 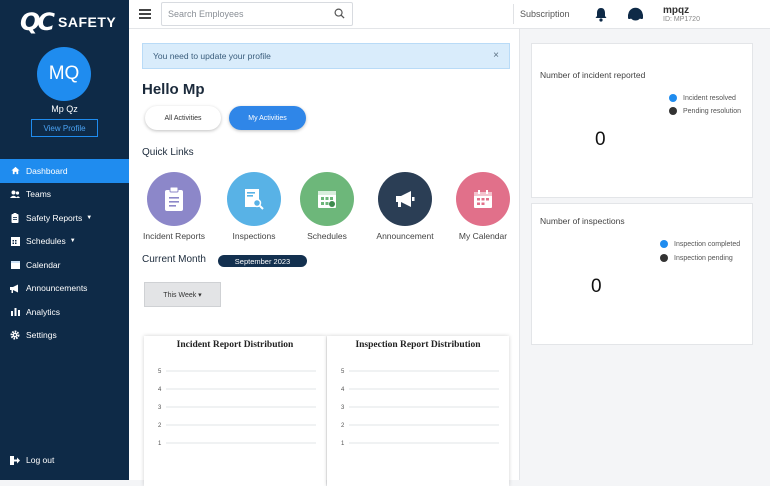 What do you see at coordinates (267, 118) in the screenshot?
I see `my-activities-button: My Activities` at bounding box center [267, 118].